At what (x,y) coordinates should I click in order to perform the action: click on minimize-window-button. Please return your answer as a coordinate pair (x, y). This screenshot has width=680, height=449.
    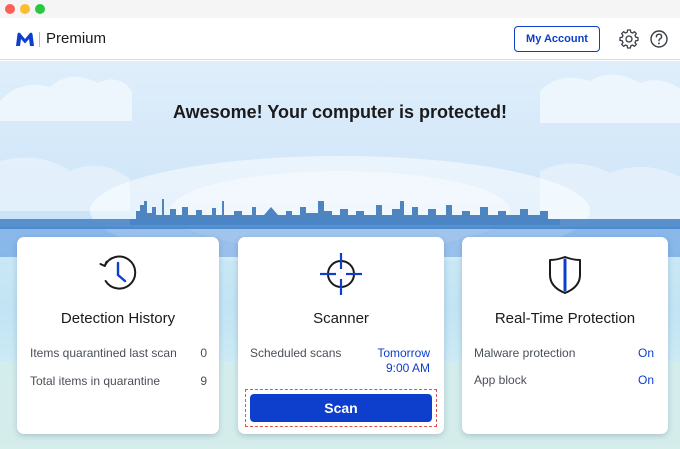
    Looking at the image, I should click on (25, 9).